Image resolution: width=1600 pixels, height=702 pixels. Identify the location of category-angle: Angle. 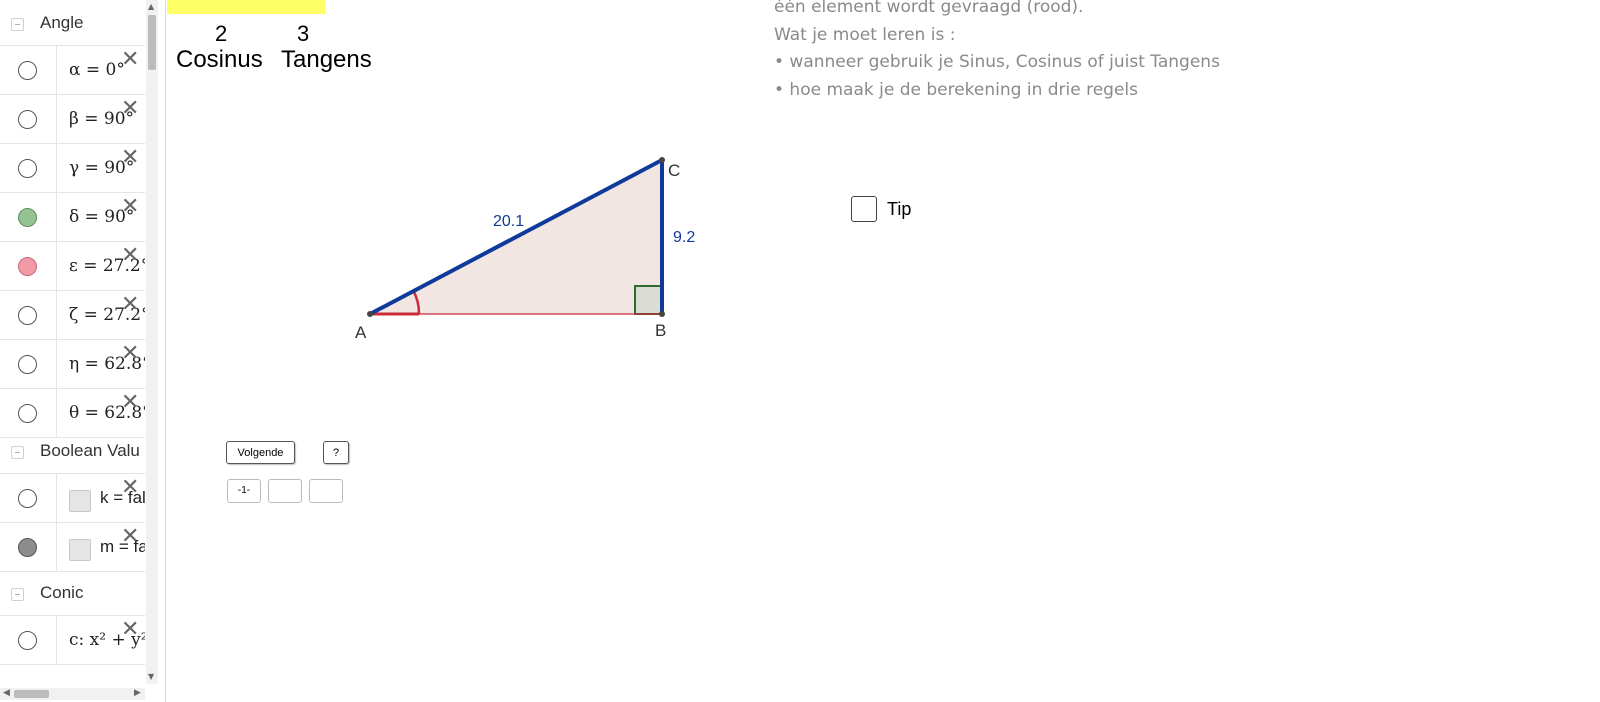
(72, 23).